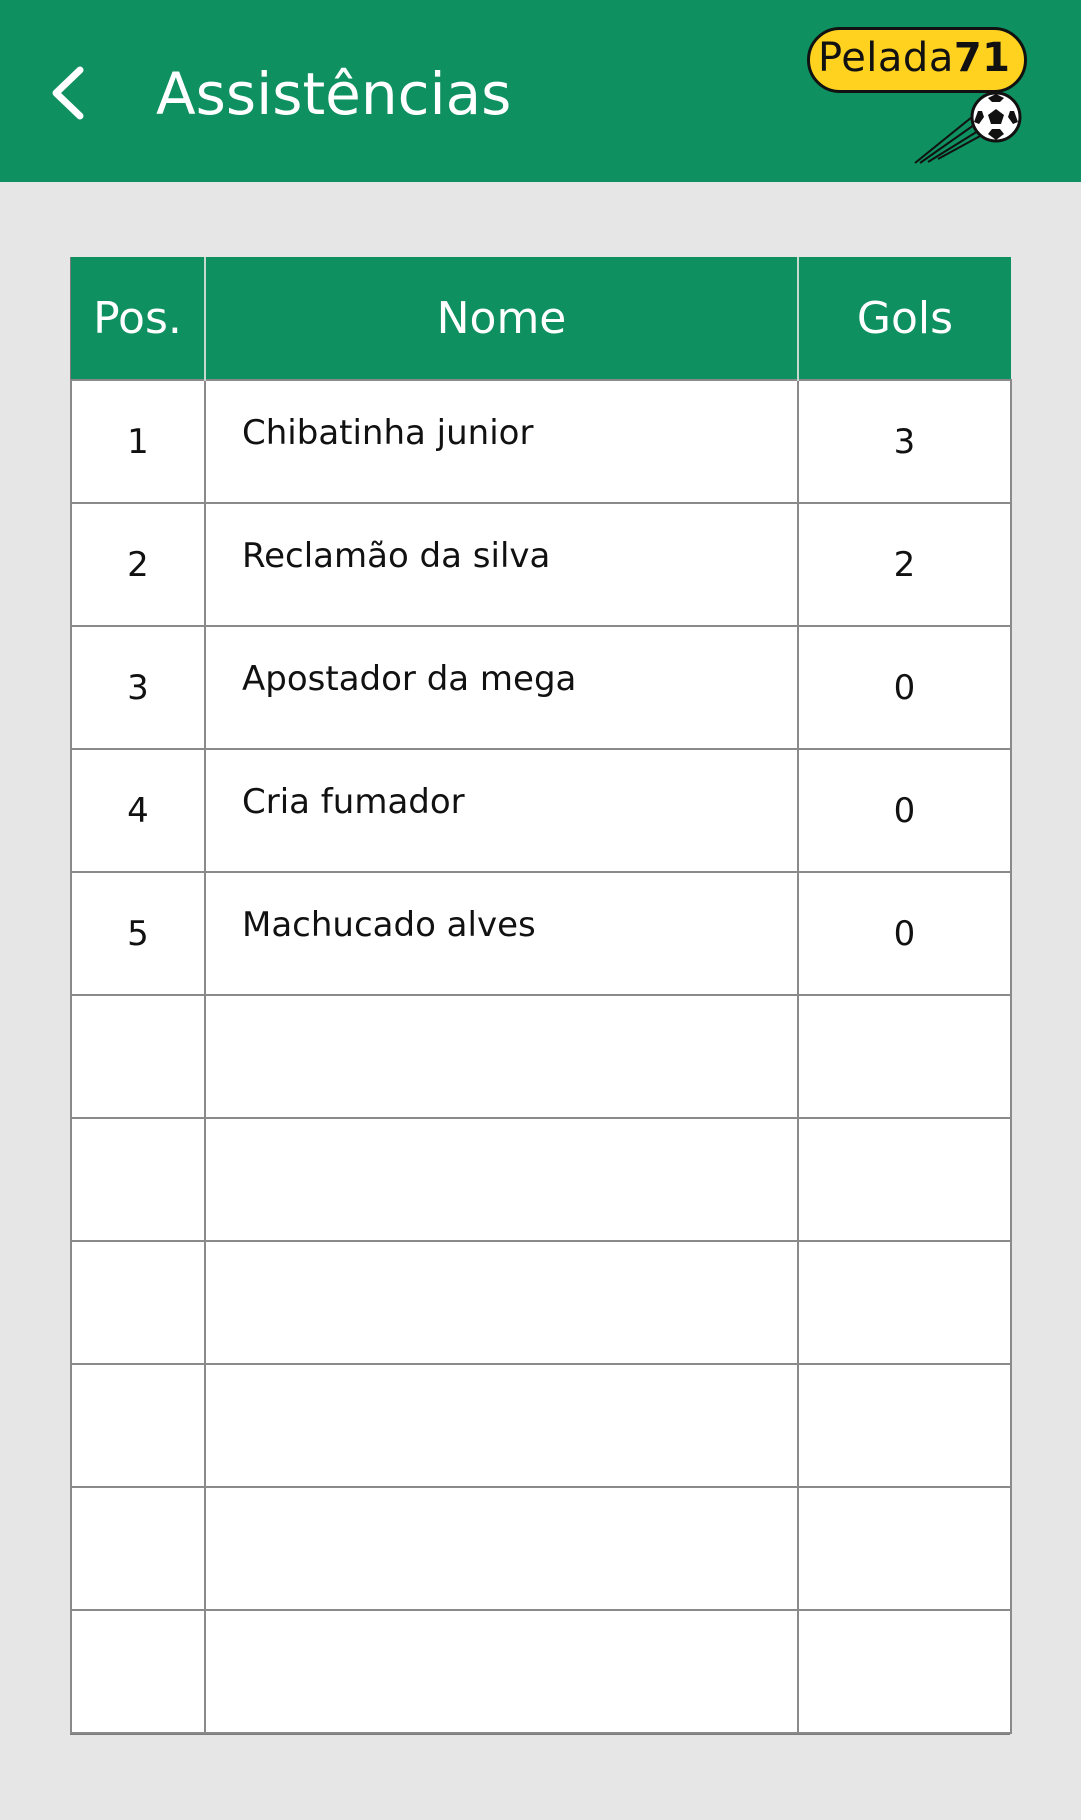 The width and height of the screenshot is (1081, 1820). I want to click on cell-pos: 4, so click(138, 810).